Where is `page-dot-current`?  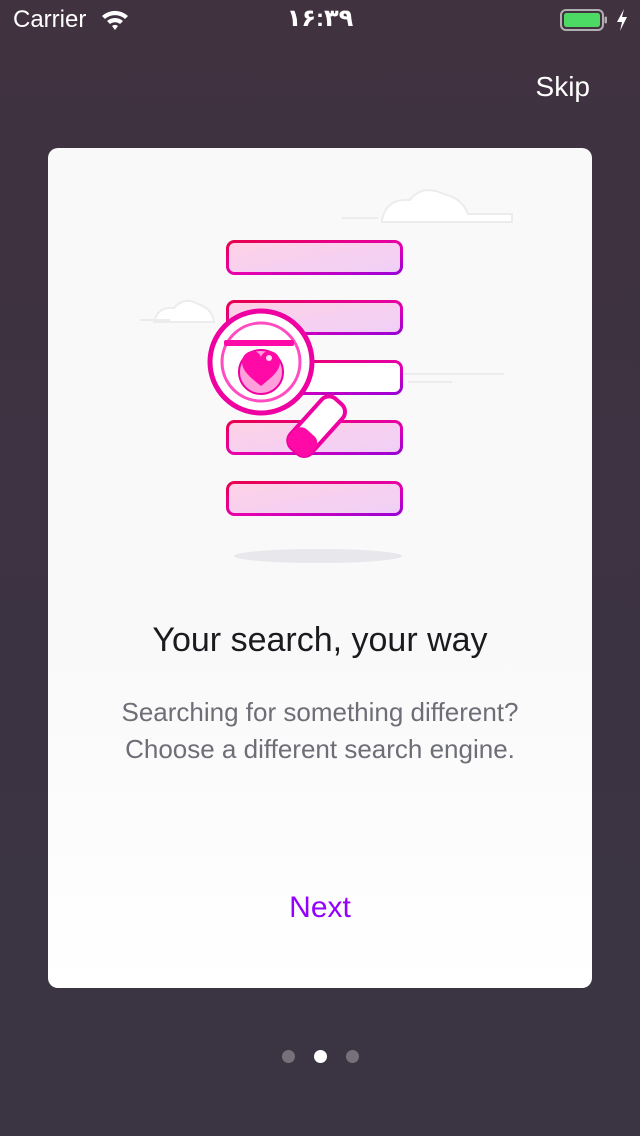 page-dot-current is located at coordinates (320, 1056).